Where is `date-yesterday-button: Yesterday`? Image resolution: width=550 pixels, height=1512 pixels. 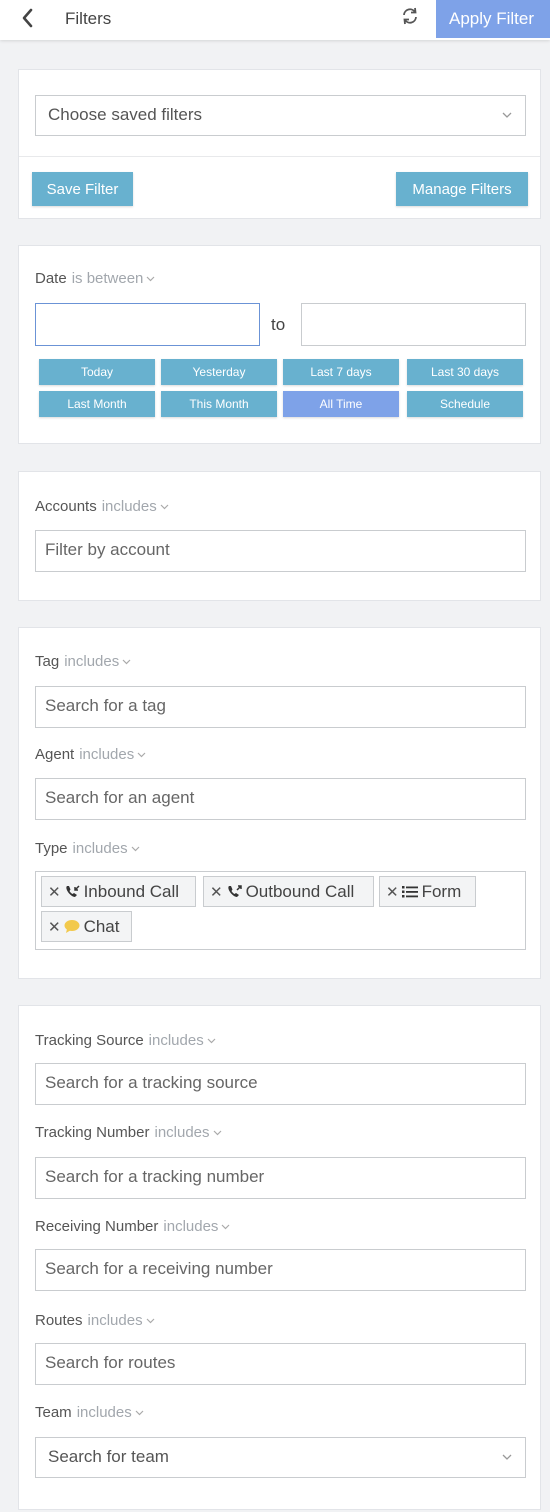 date-yesterday-button: Yesterday is located at coordinates (219, 372).